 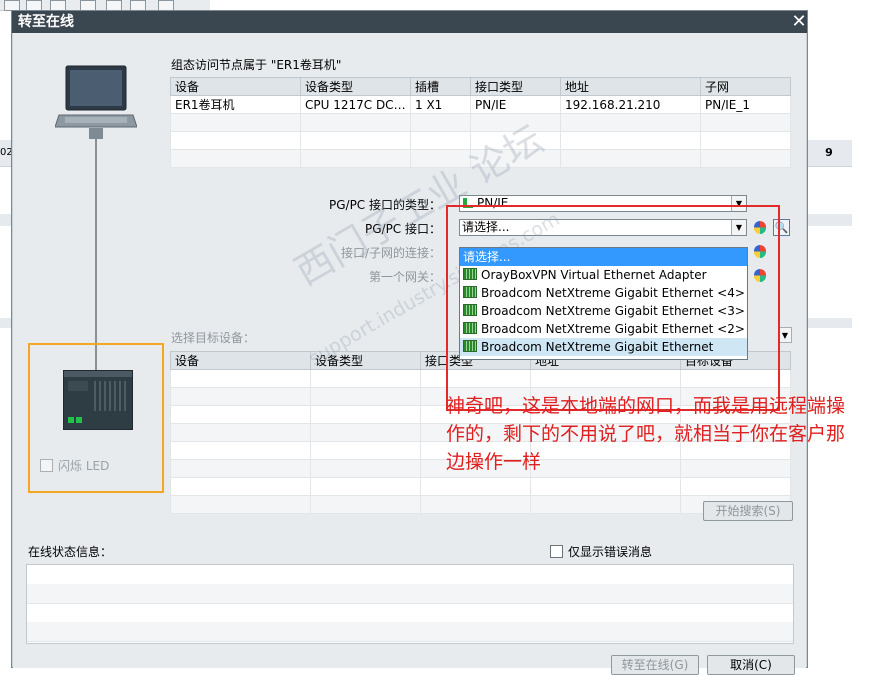 What do you see at coordinates (655, 665) in the screenshot?
I see `go-online-button: 转至在线(G)` at bounding box center [655, 665].